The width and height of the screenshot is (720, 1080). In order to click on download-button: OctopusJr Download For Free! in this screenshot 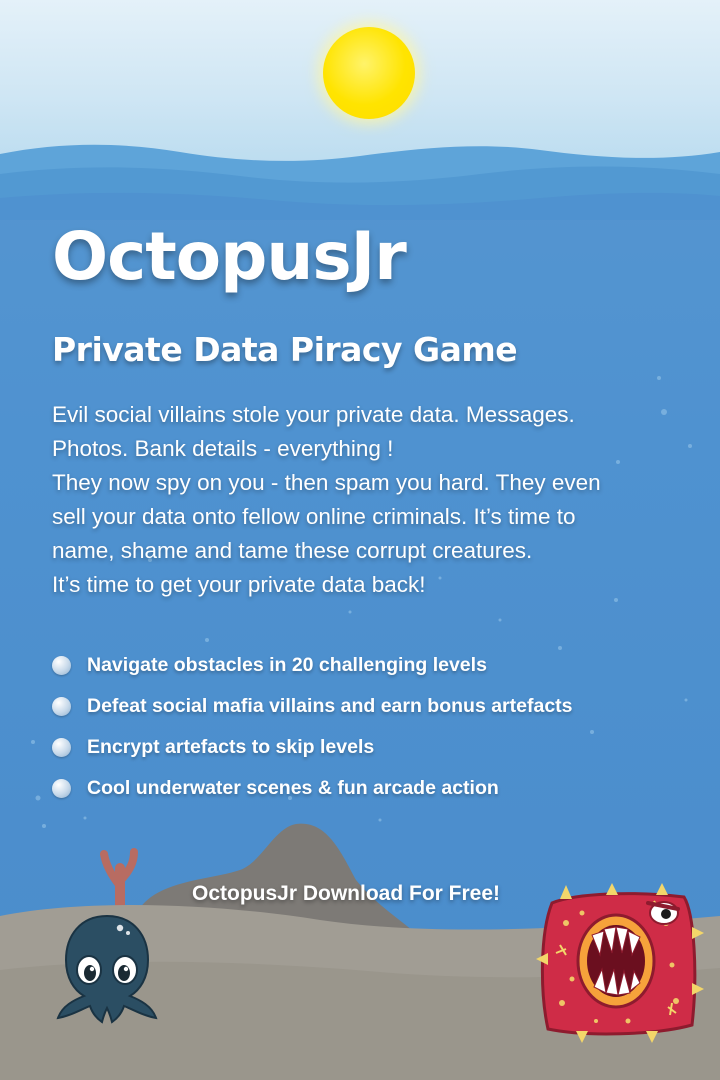, I will do `click(346, 894)`.